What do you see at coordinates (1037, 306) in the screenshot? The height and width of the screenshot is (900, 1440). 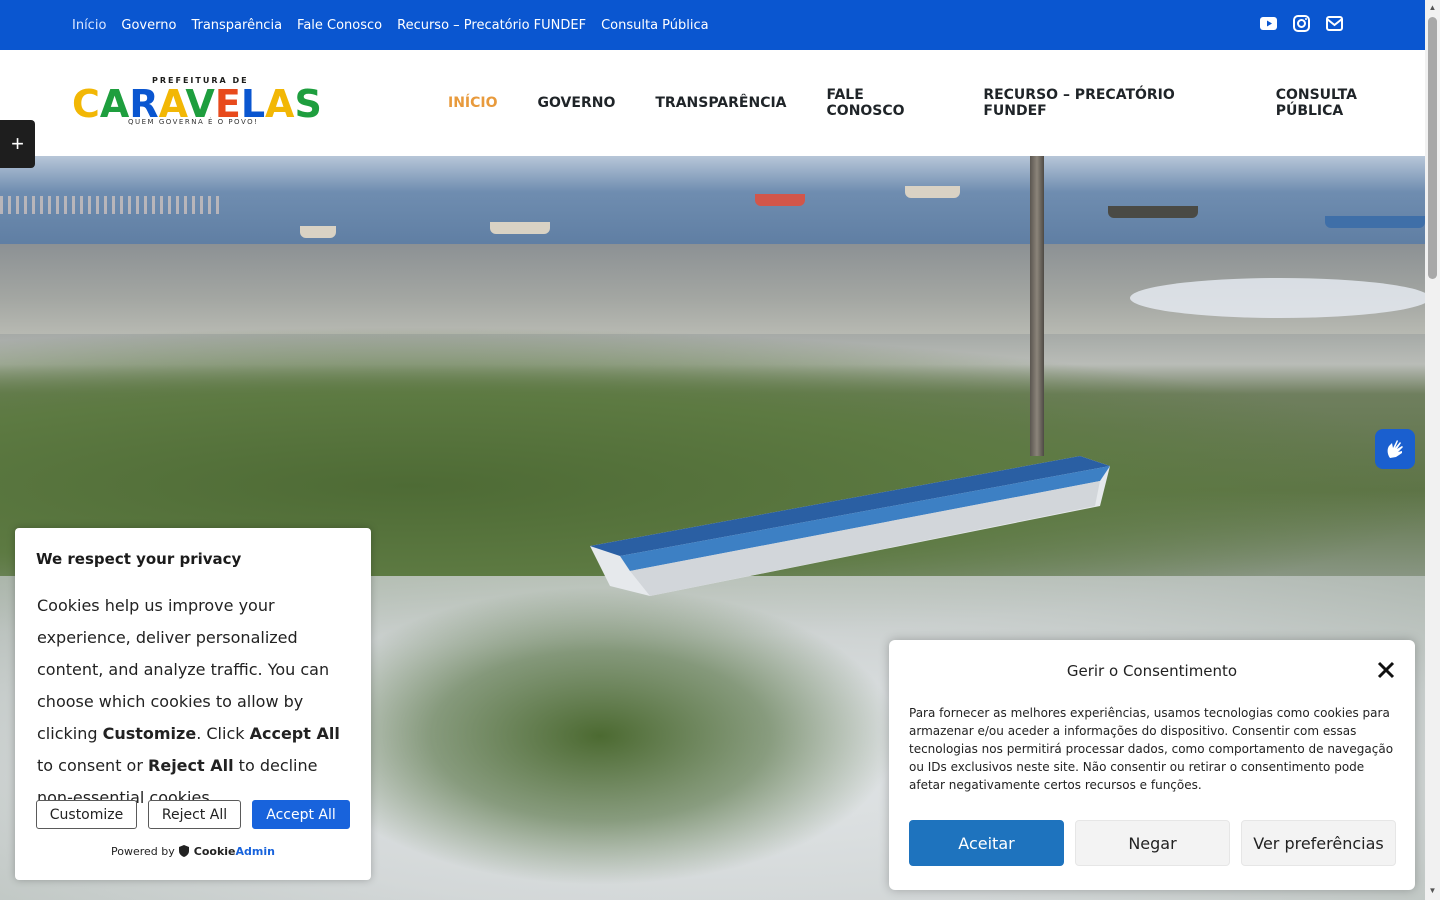 I see `hero-pole` at bounding box center [1037, 306].